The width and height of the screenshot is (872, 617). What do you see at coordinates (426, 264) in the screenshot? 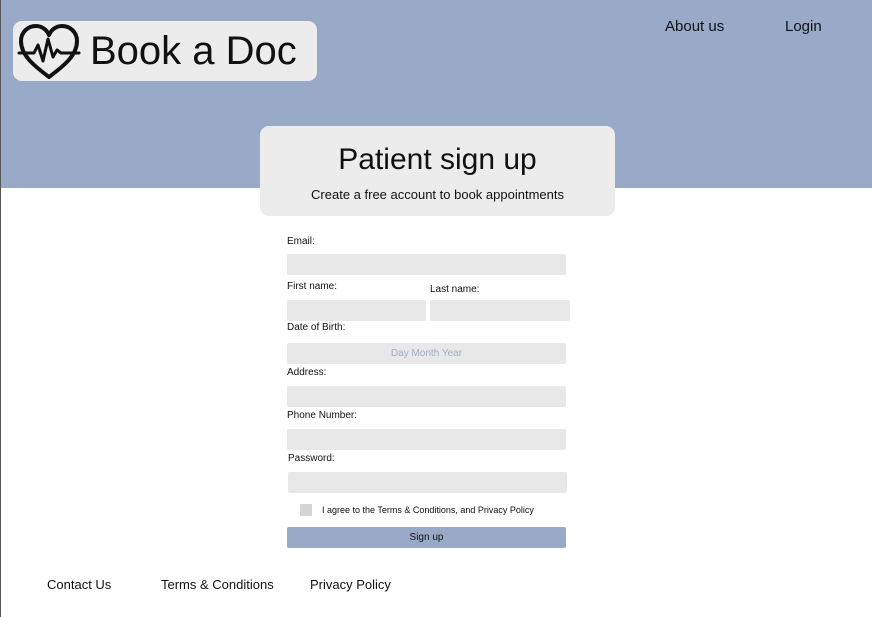
I see `email-field` at bounding box center [426, 264].